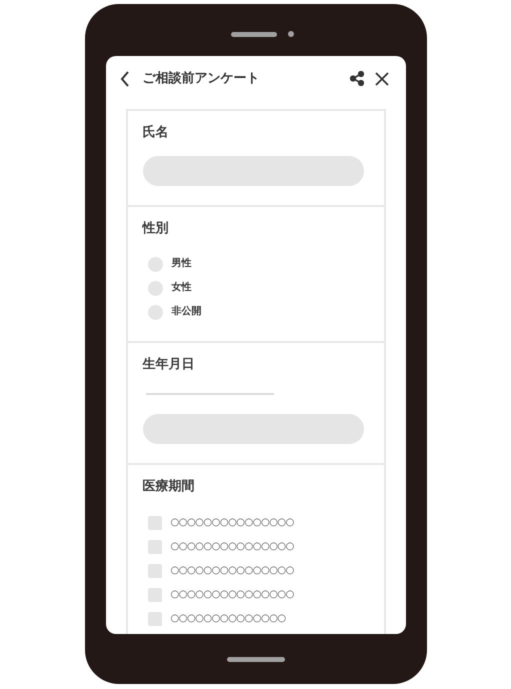  What do you see at coordinates (182, 287) in the screenshot?
I see `radio-label: 女性` at bounding box center [182, 287].